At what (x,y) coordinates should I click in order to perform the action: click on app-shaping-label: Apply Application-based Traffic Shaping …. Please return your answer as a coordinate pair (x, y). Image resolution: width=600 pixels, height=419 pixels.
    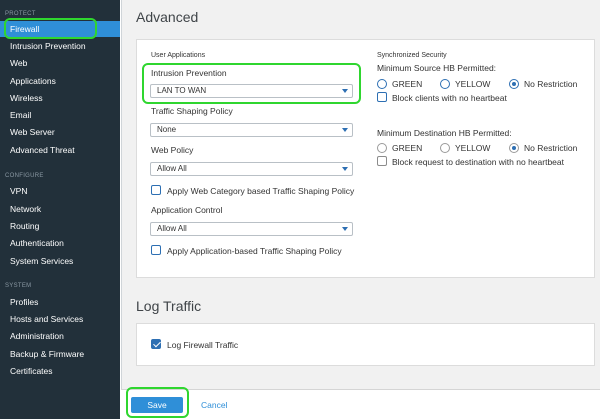
    Looking at the image, I should click on (254, 251).